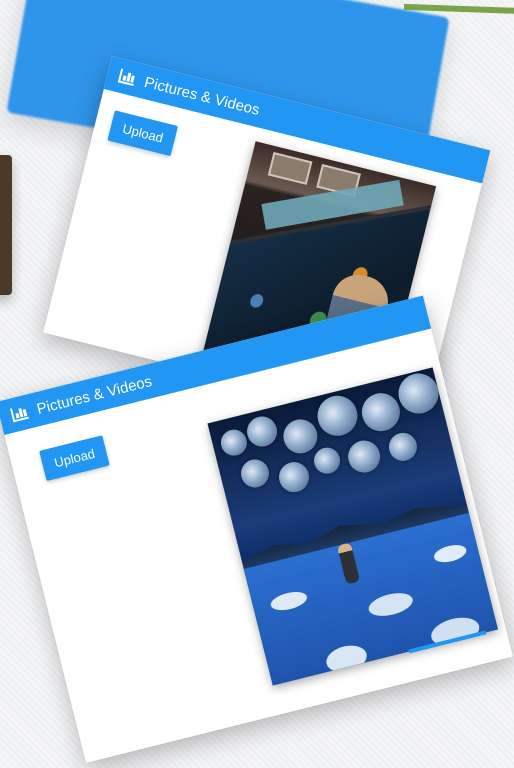 This screenshot has height=768, width=514. What do you see at coordinates (6, 225) in the screenshot?
I see `background-dark-edge` at bounding box center [6, 225].